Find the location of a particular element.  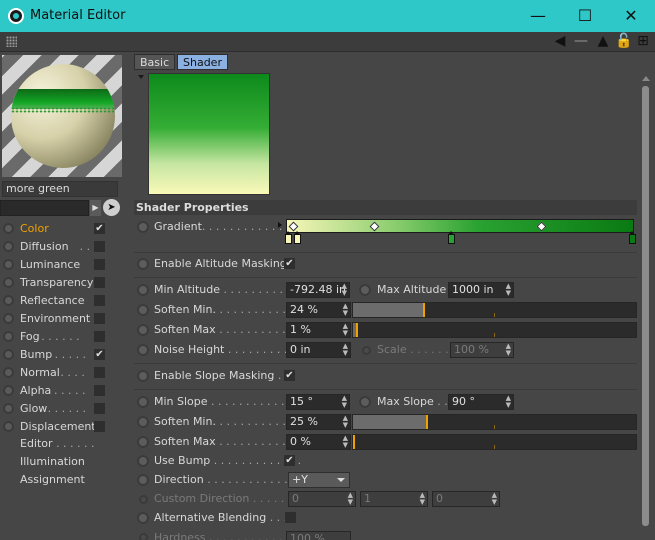

channel-color: Color ✔ is located at coordinates (63, 228).